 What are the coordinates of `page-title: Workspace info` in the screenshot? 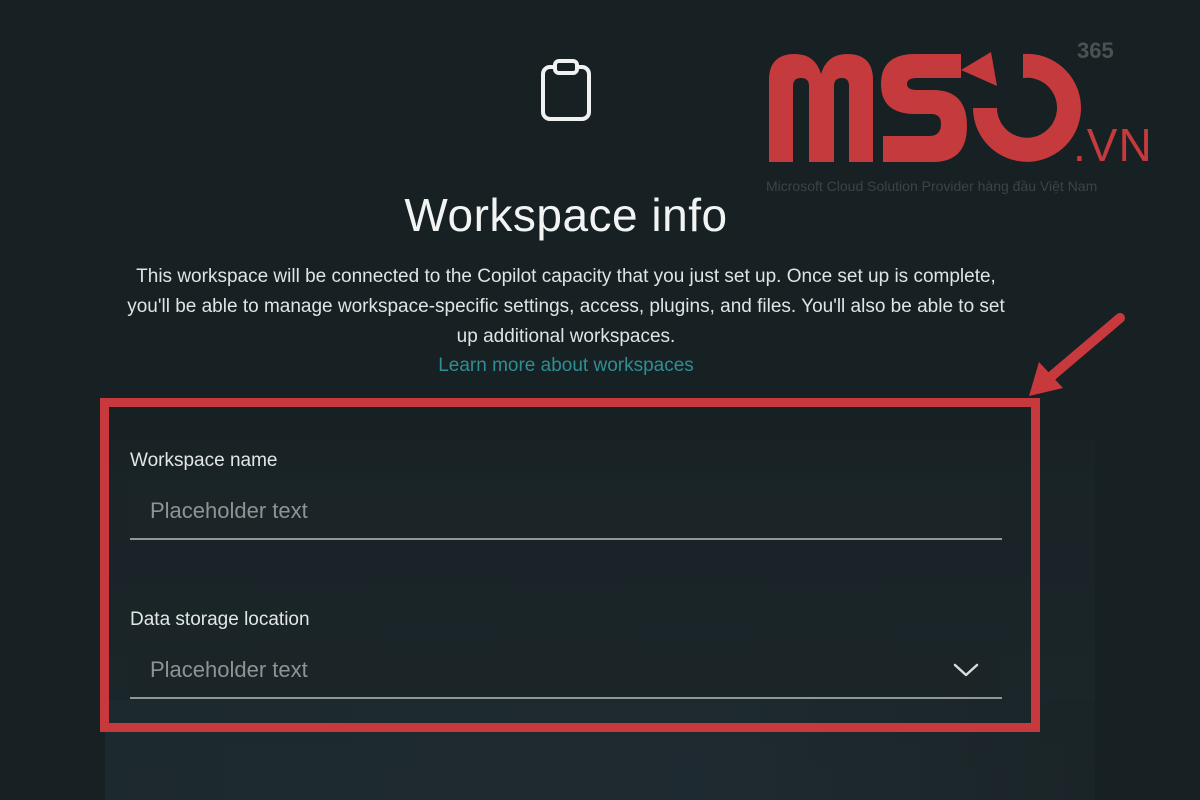 It's located at (566, 215).